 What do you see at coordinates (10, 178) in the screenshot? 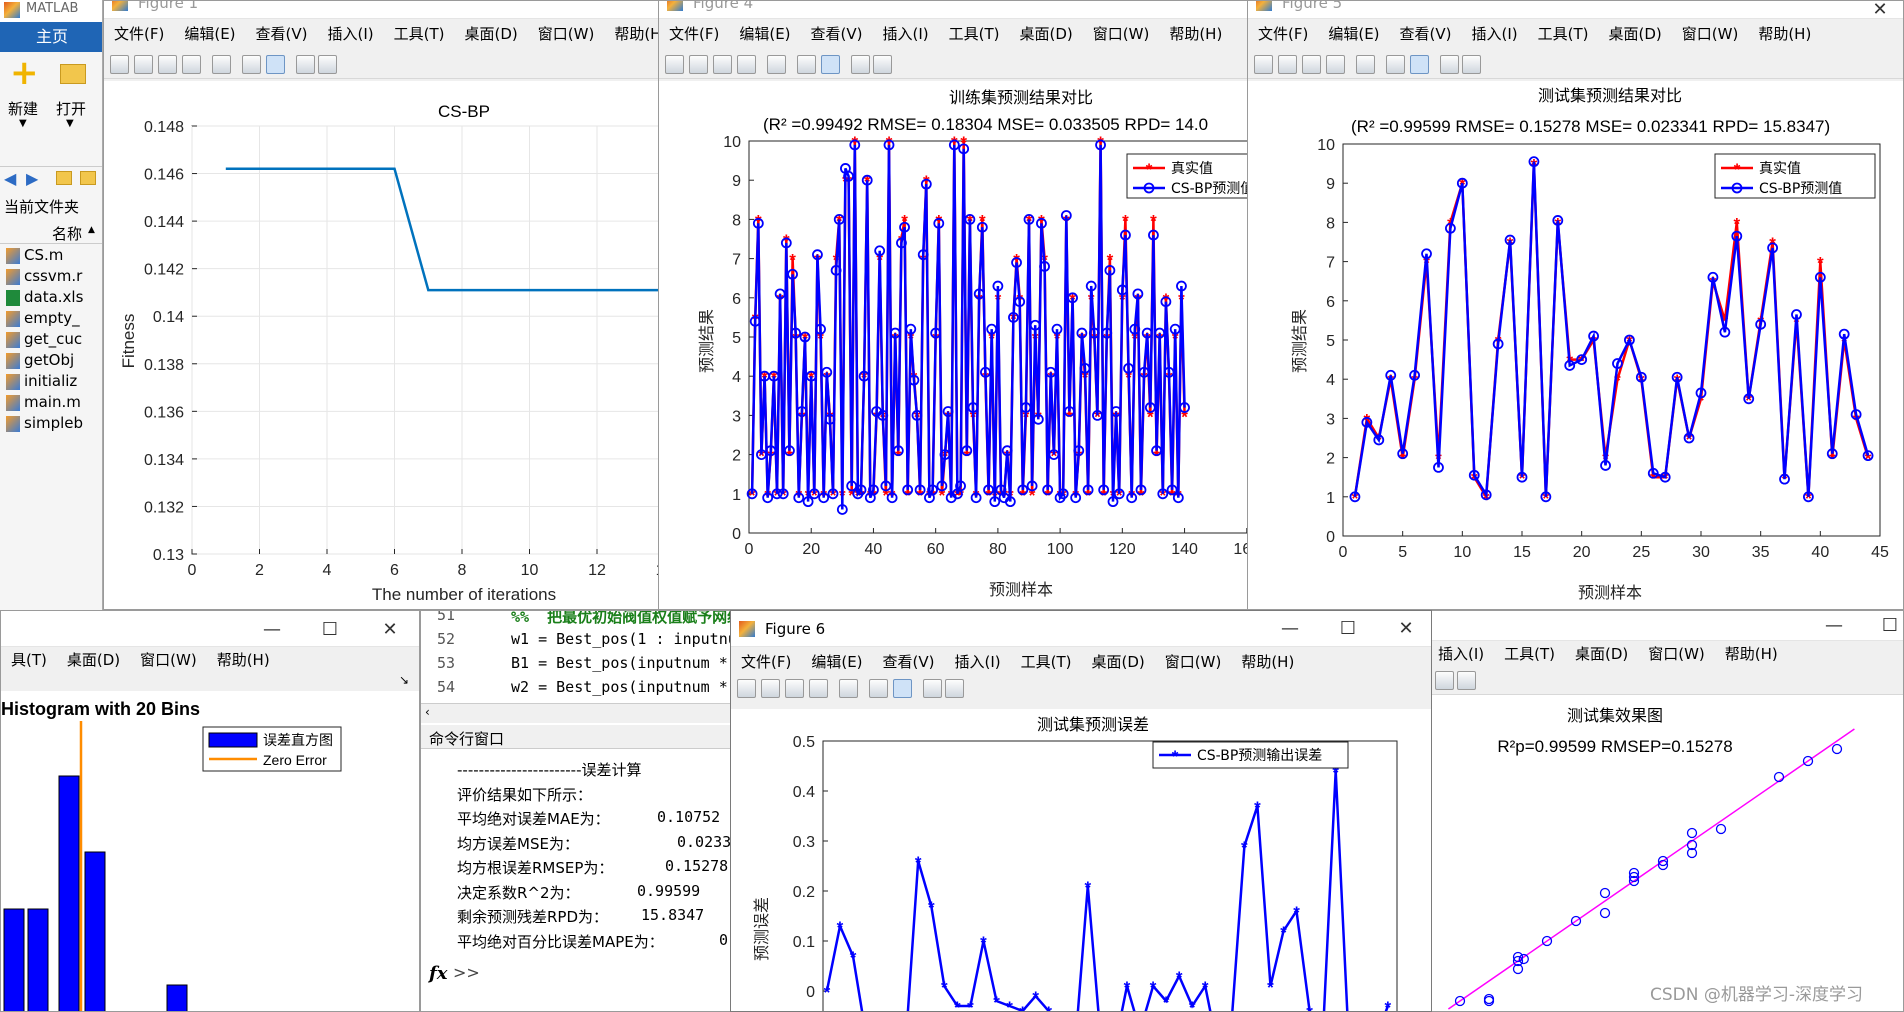
I see `back-icon: ◀` at bounding box center [10, 178].